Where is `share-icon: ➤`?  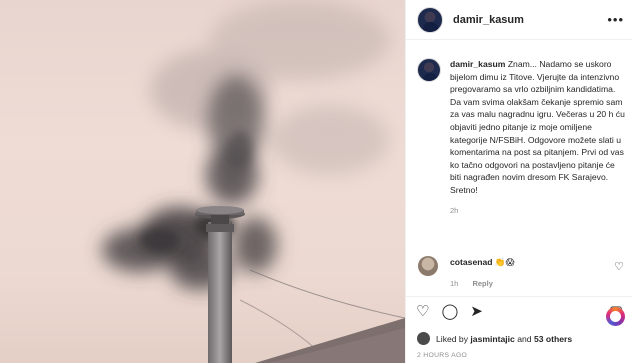
share-icon: ➤ is located at coordinates (476, 311).